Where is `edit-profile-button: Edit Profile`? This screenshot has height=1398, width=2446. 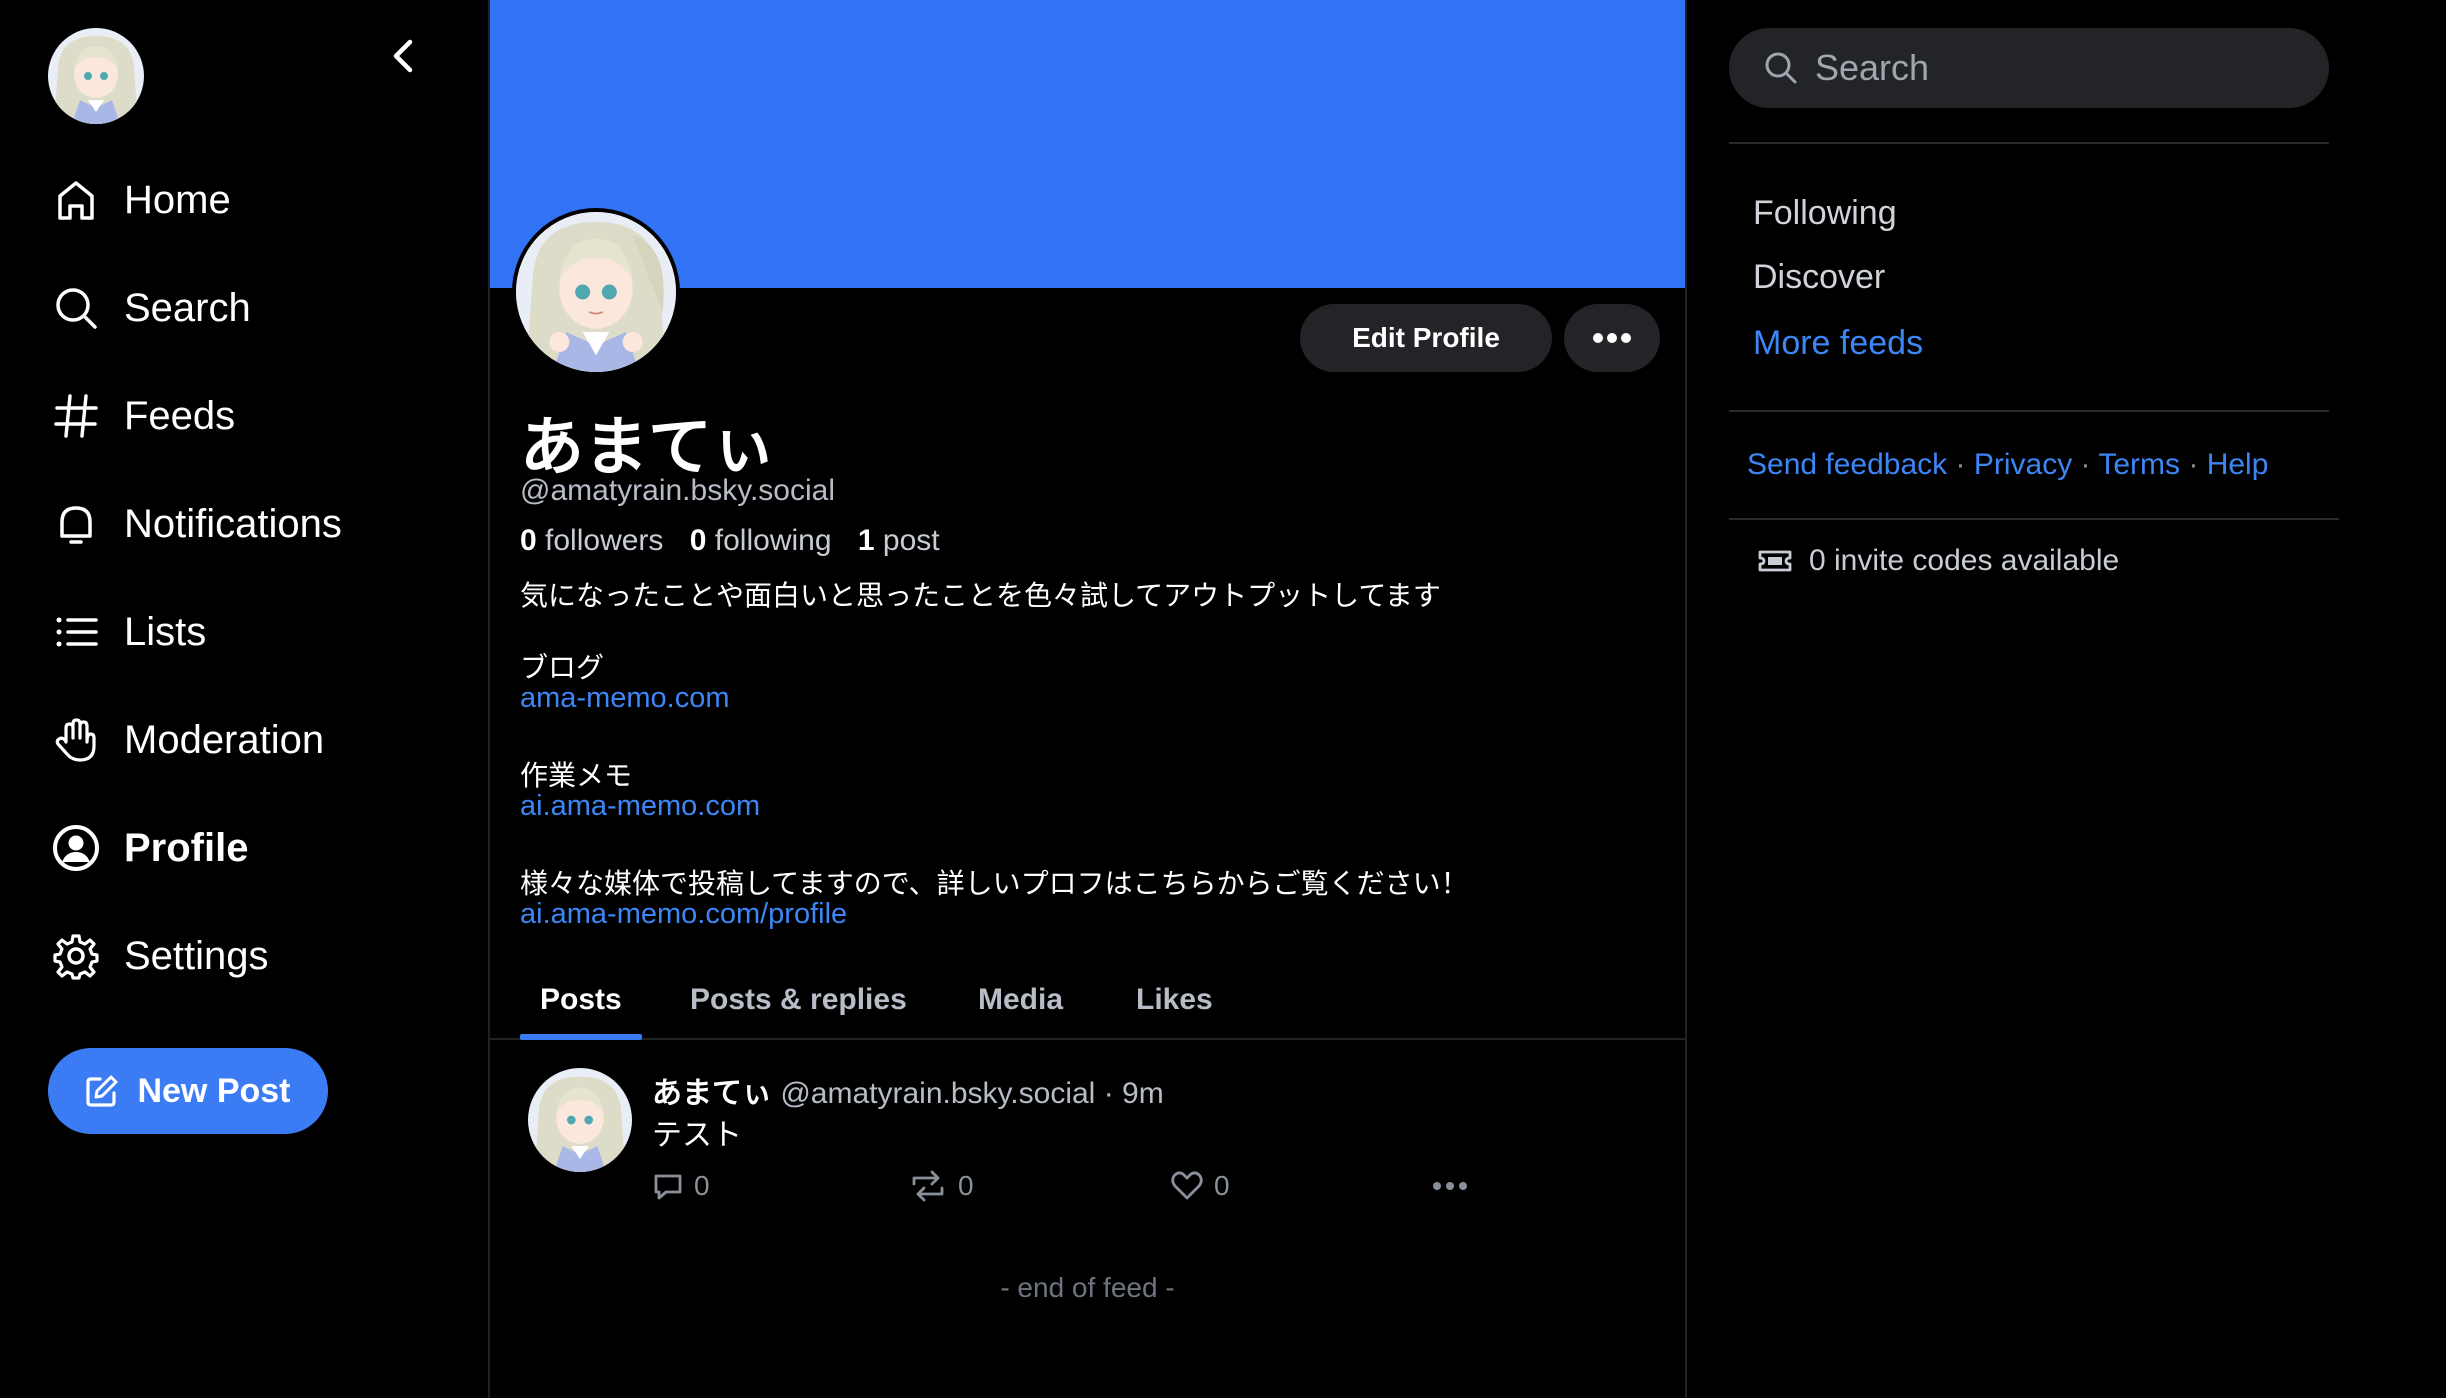
edit-profile-button: Edit Profile is located at coordinates (1426, 338).